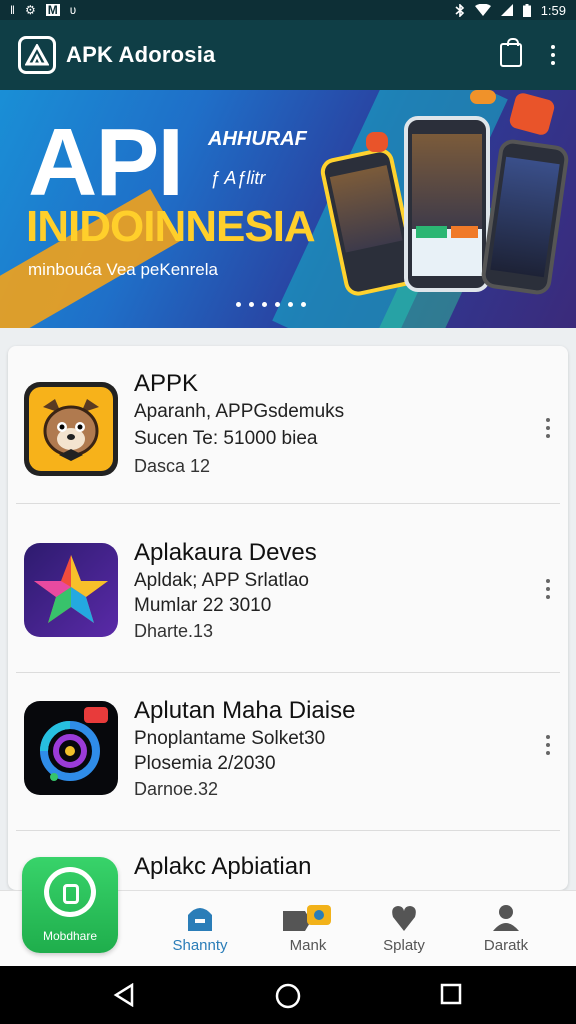  What do you see at coordinates (451, 994) in the screenshot?
I see `recents-icon` at bounding box center [451, 994].